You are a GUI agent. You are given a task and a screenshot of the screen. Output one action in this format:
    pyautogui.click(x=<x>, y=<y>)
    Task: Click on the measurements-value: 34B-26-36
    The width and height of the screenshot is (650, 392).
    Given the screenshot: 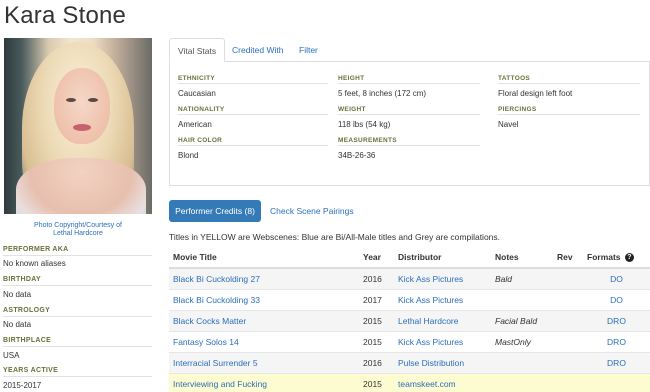 What is the action you would take?
    pyautogui.click(x=357, y=155)
    